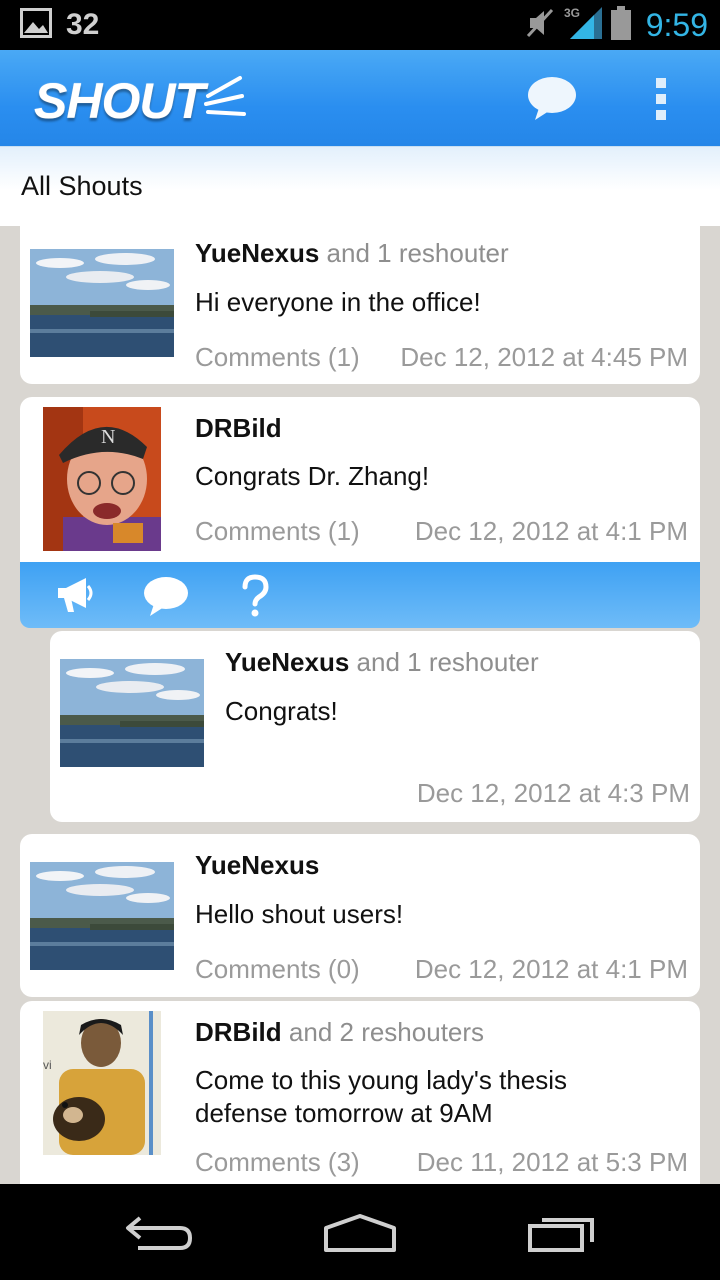  I want to click on signal-icon: 3G, so click(584, 25).